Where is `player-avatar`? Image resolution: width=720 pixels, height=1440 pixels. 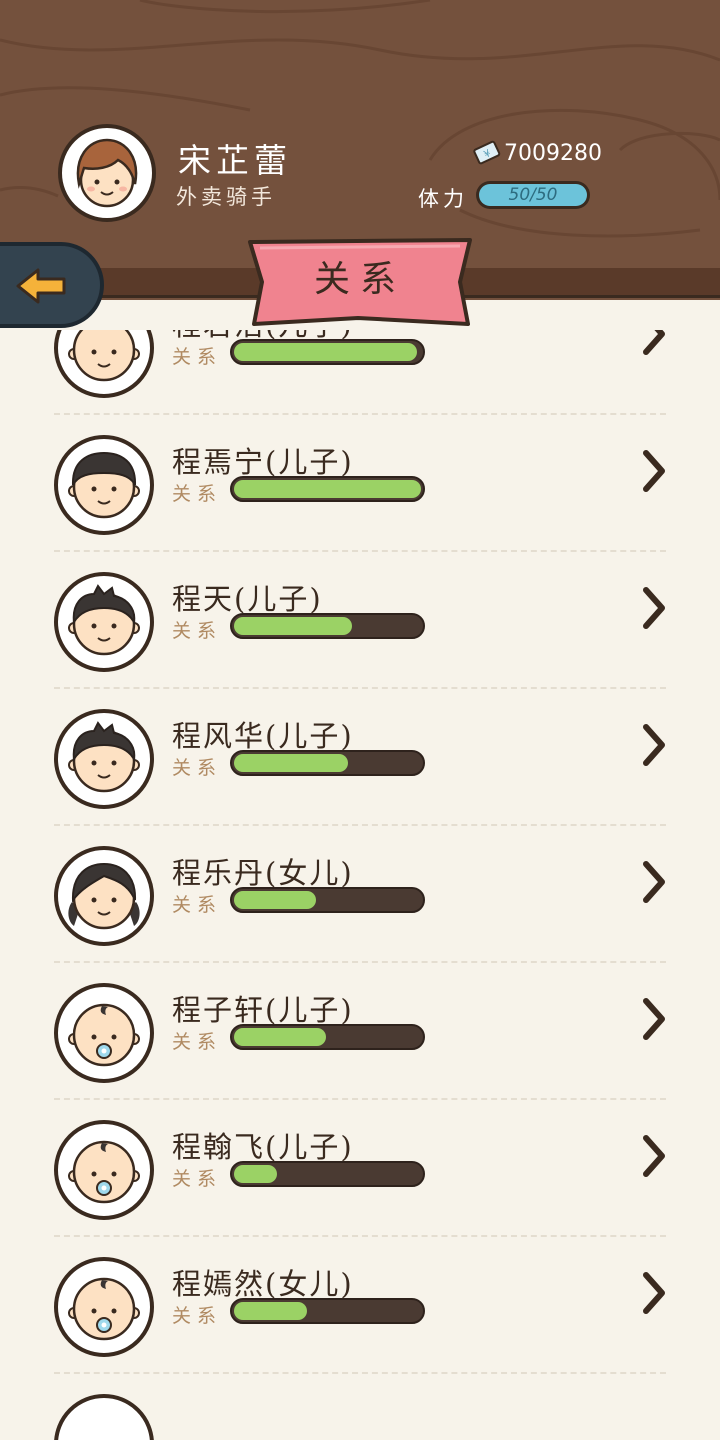
player-avatar is located at coordinates (107, 173).